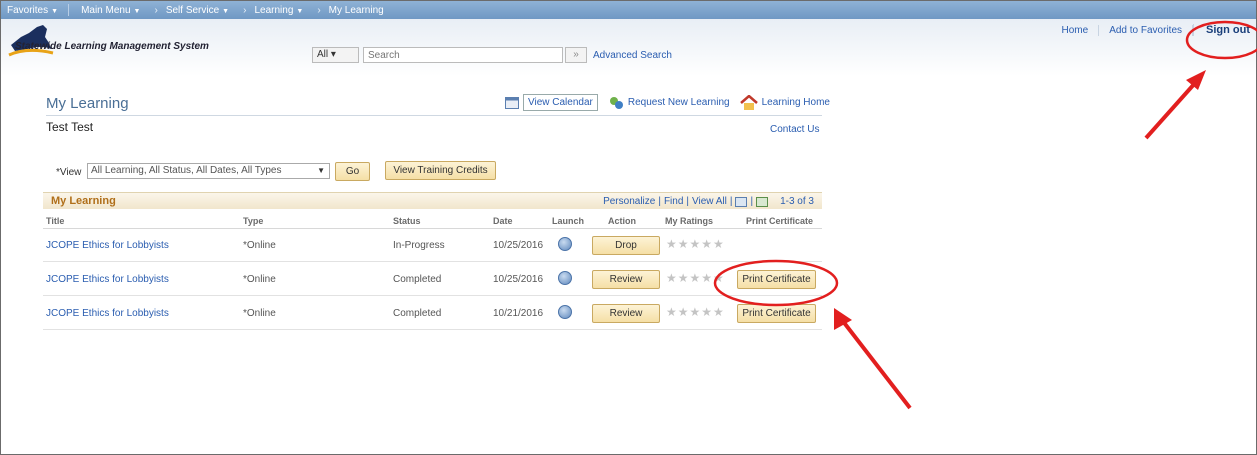  I want to click on header-links: Home Add to Favorites Sign out, so click(1151, 30).